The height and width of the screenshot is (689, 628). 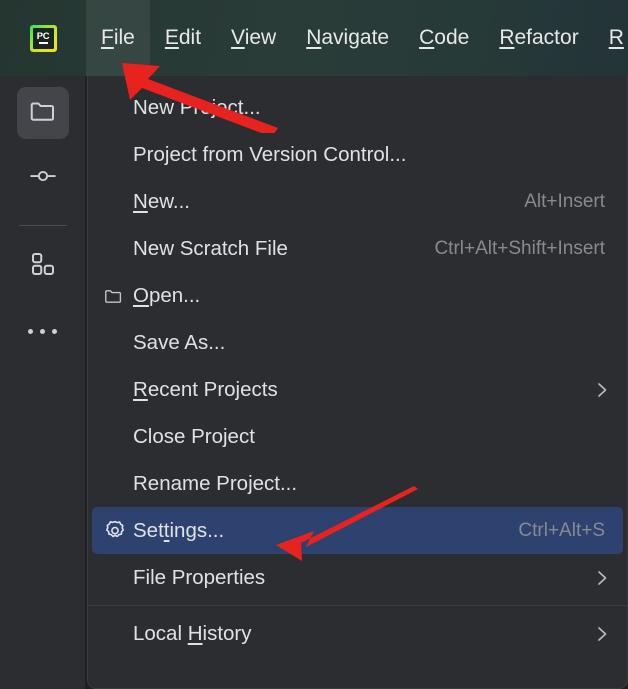 I want to click on menubar-item-label: Refactor, so click(x=539, y=37).